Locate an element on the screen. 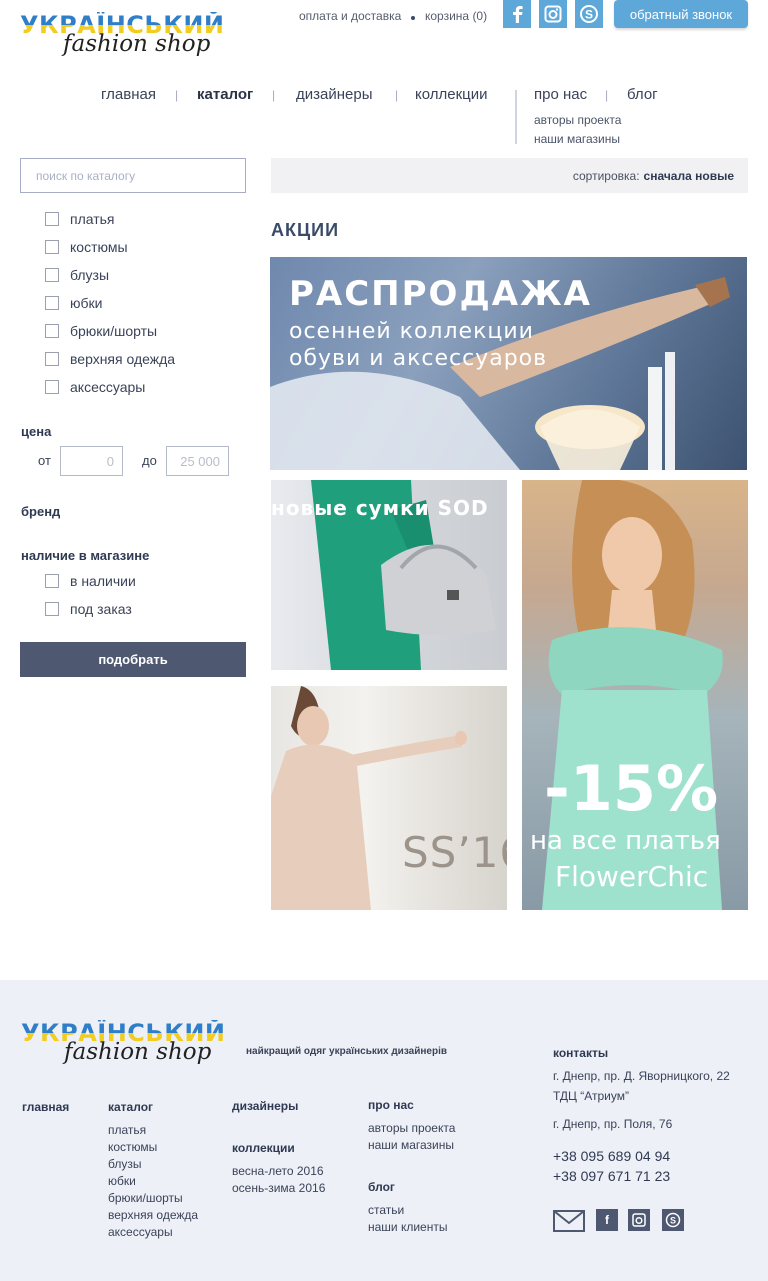  footer-catalog-item: аксессуары is located at coordinates (153, 1232).